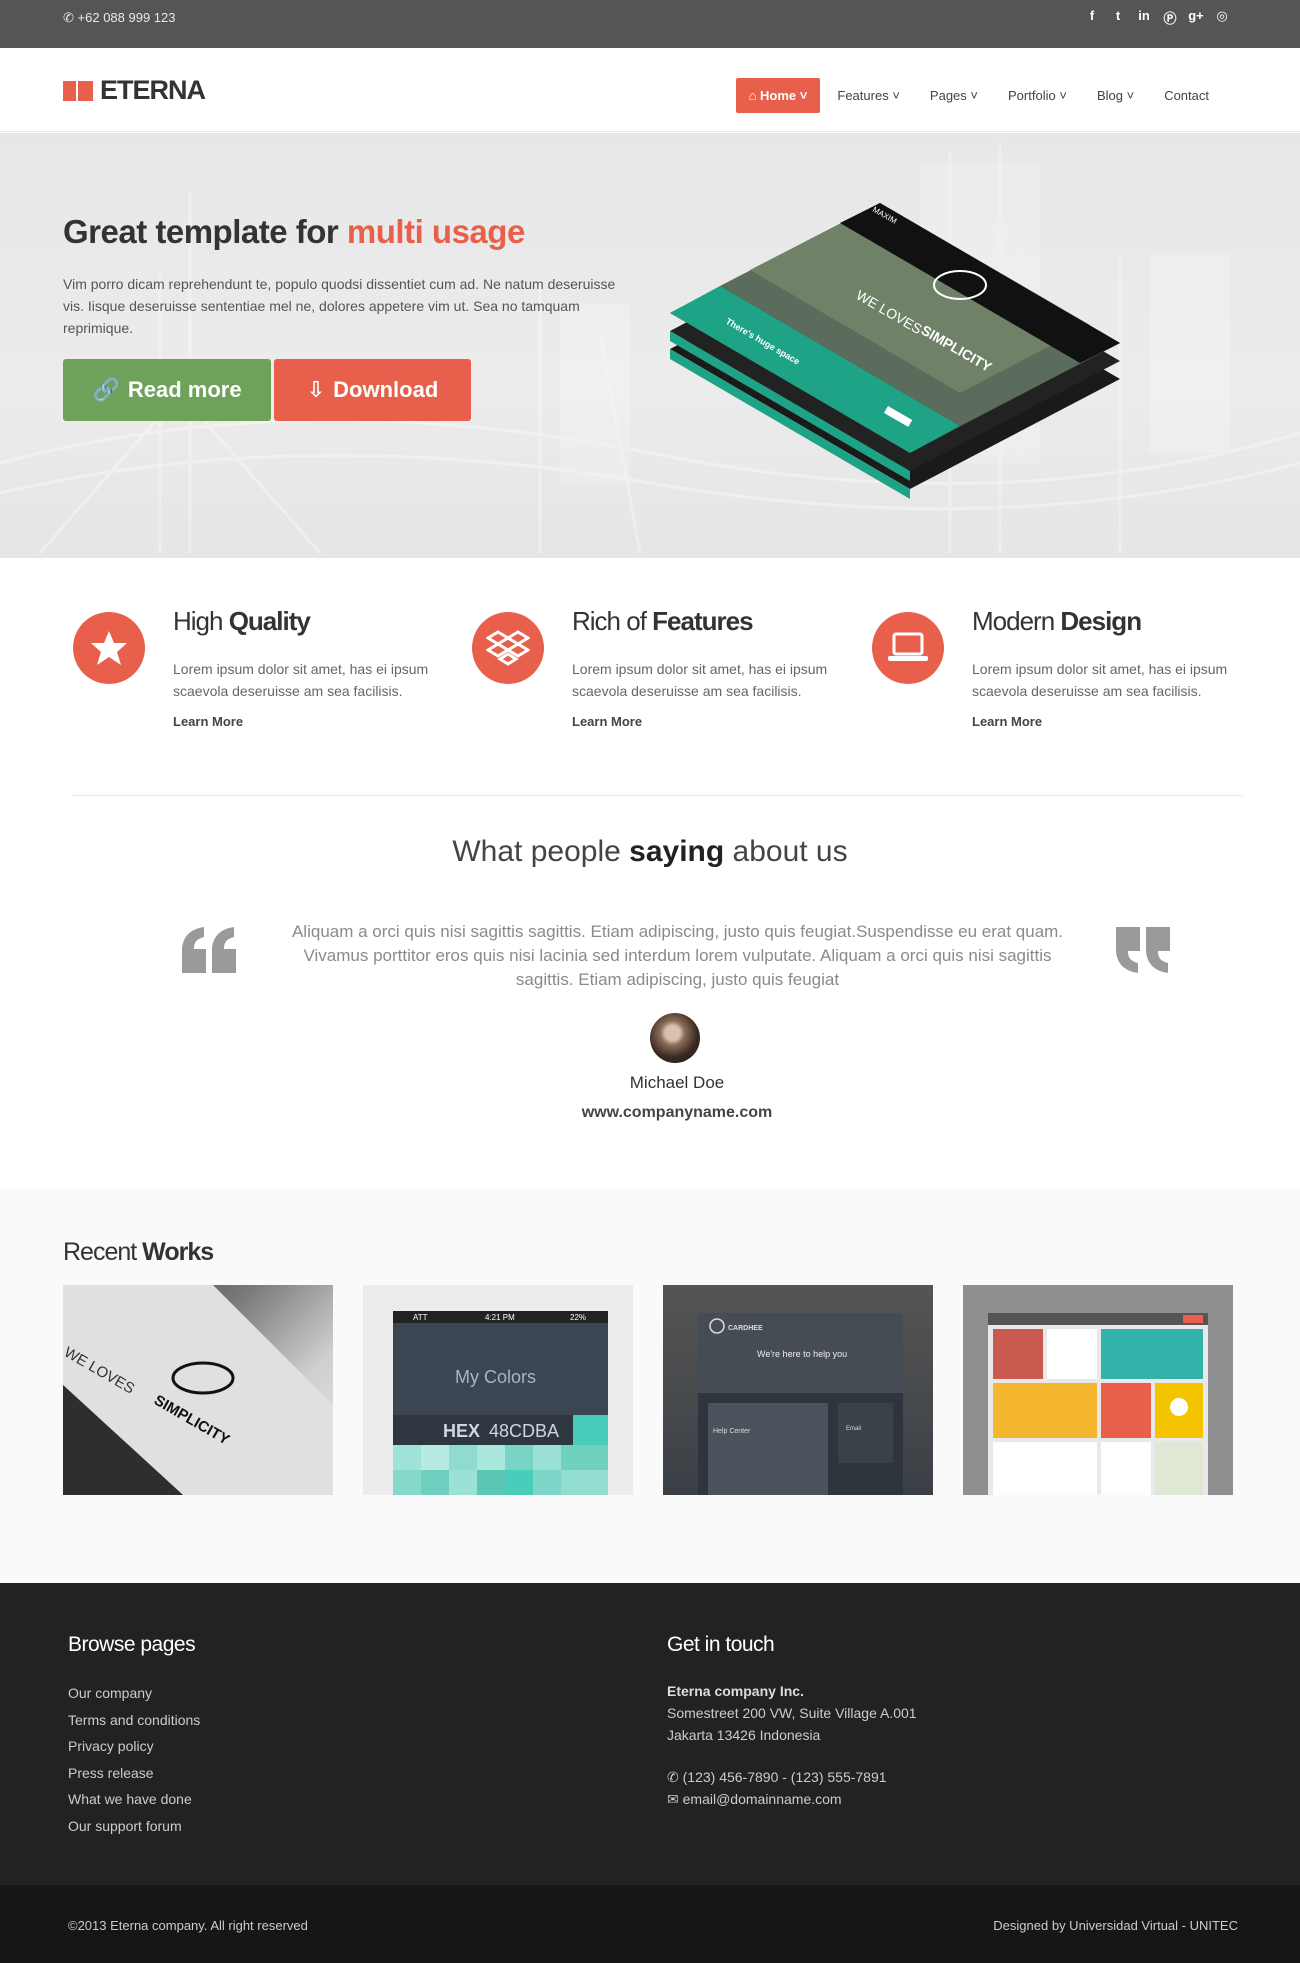 This screenshot has height=1963, width=1300. I want to click on nav-contact: Contact, so click(1186, 95).